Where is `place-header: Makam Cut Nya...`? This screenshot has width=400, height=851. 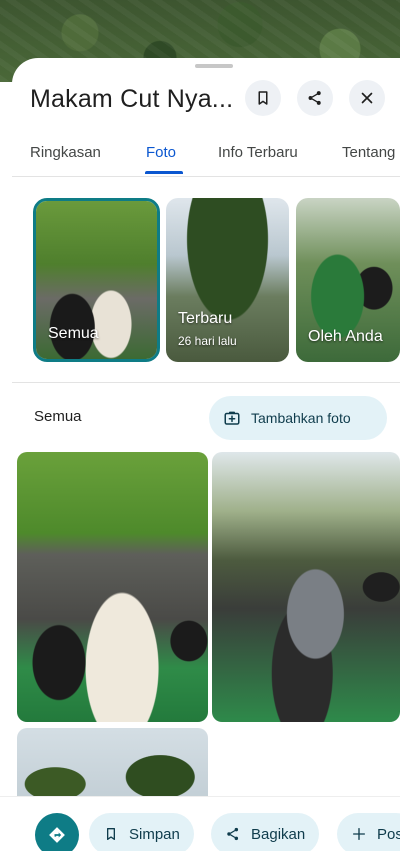
place-header: Makam Cut Nya... is located at coordinates (206, 100).